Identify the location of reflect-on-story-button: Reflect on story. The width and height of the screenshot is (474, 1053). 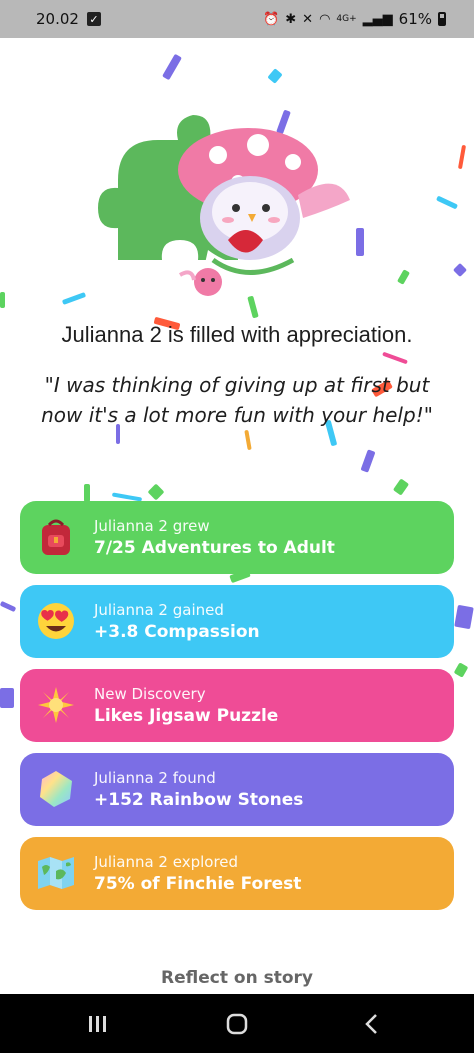
(237, 978).